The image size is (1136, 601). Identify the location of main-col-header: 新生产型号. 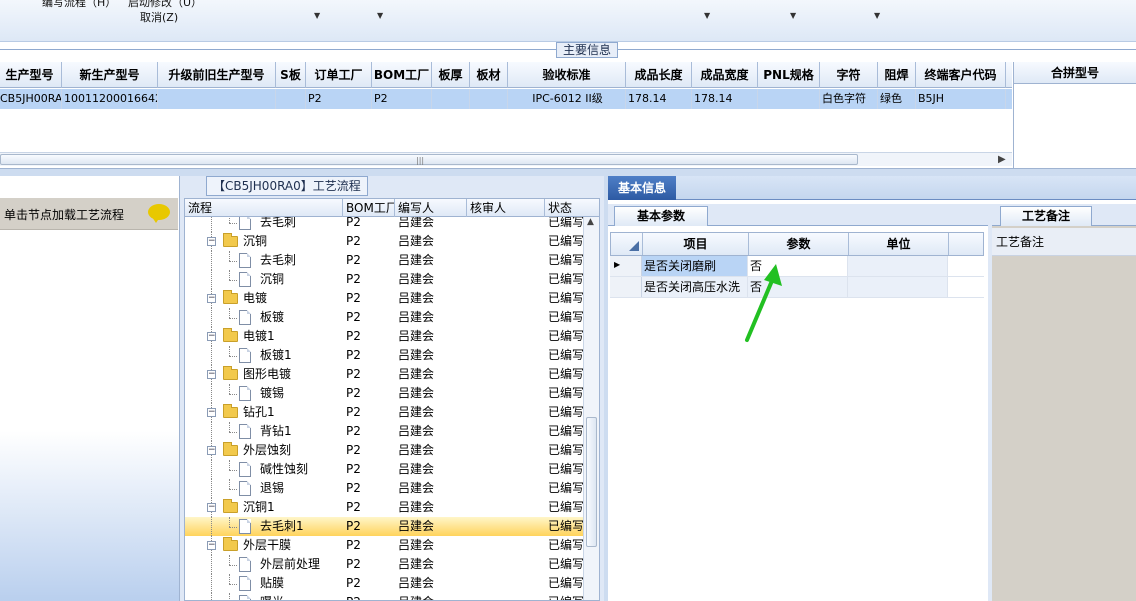
(110, 75).